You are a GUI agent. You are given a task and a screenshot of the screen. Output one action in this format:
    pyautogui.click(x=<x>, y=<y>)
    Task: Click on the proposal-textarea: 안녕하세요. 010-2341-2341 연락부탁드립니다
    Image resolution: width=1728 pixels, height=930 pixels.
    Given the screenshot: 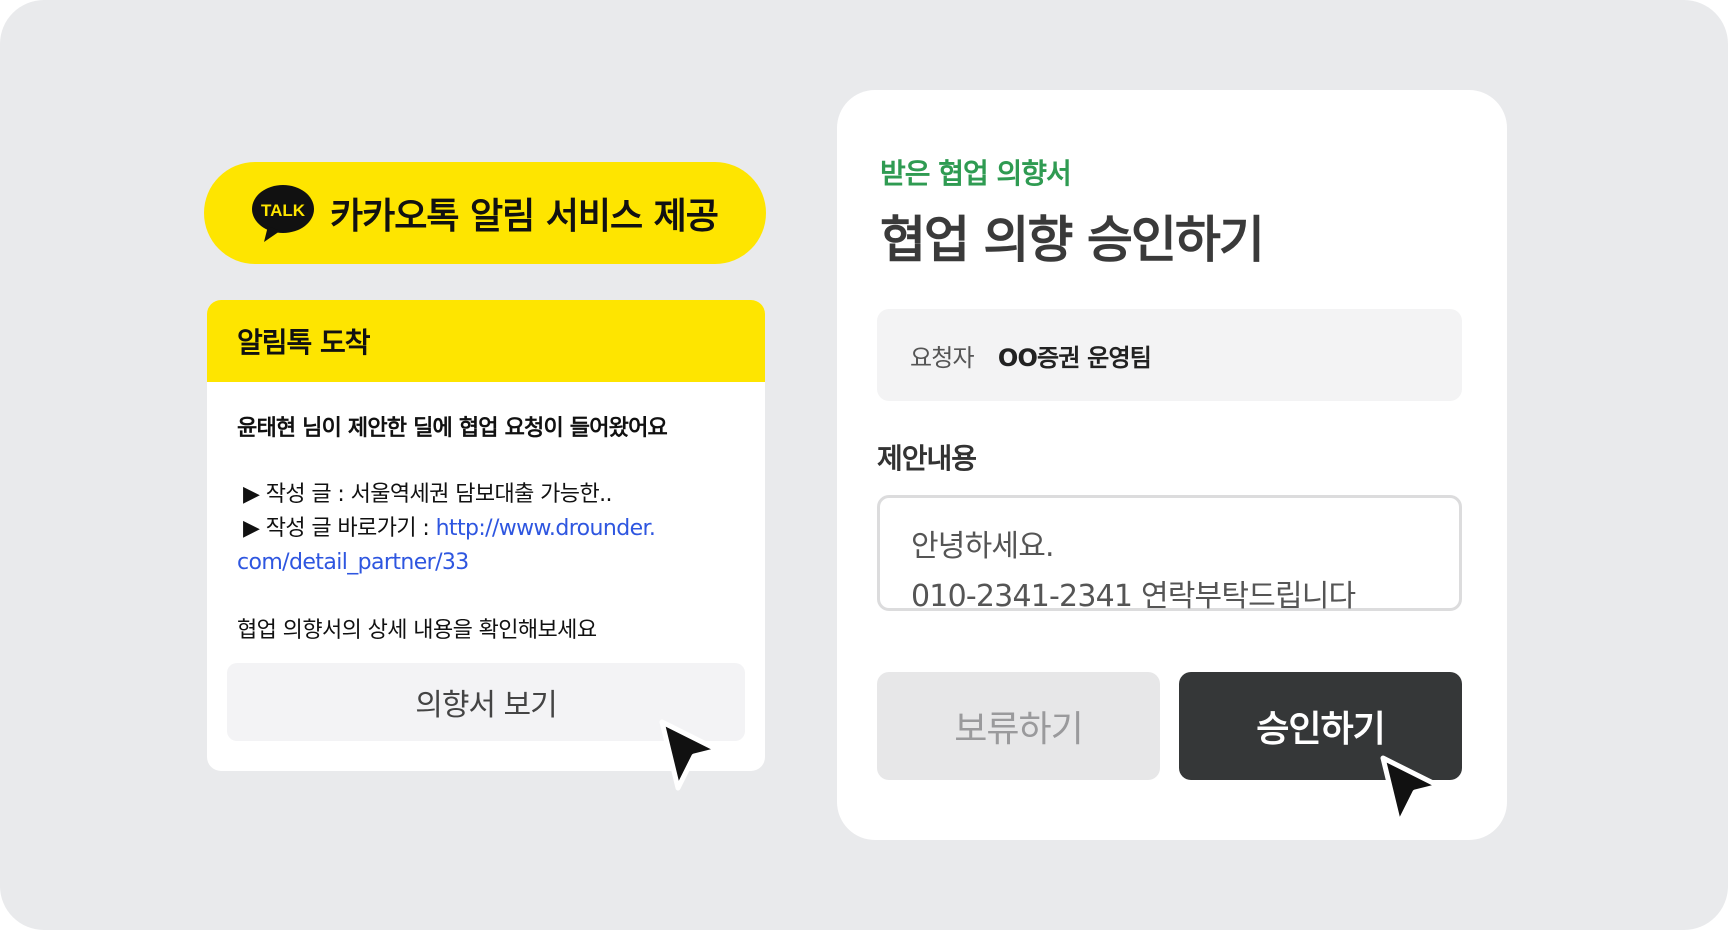 What is the action you would take?
    pyautogui.click(x=1169, y=554)
    